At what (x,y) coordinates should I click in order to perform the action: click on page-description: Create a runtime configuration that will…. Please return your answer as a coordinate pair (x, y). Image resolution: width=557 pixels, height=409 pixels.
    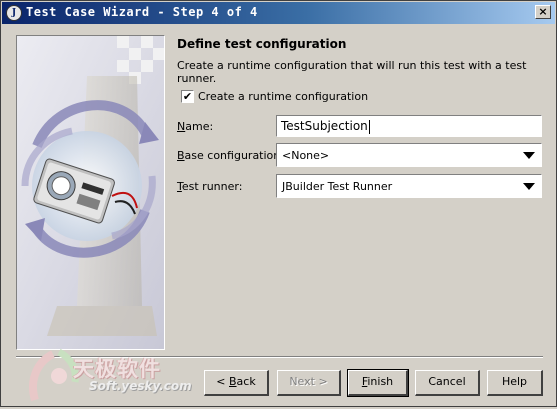
    Looking at the image, I should click on (352, 72).